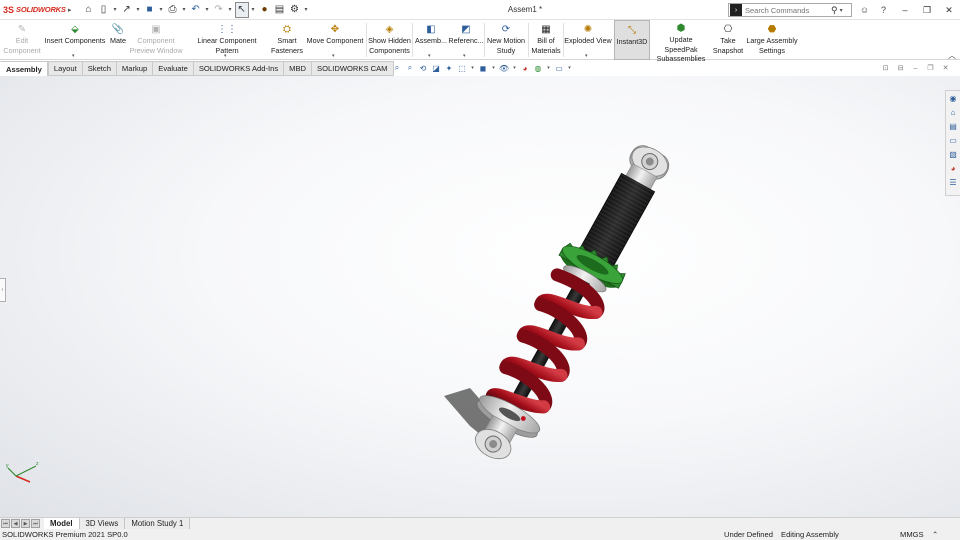 The width and height of the screenshot is (960, 540). What do you see at coordinates (241, 9) in the screenshot?
I see `select-pointer-icon: ↖` at bounding box center [241, 9].